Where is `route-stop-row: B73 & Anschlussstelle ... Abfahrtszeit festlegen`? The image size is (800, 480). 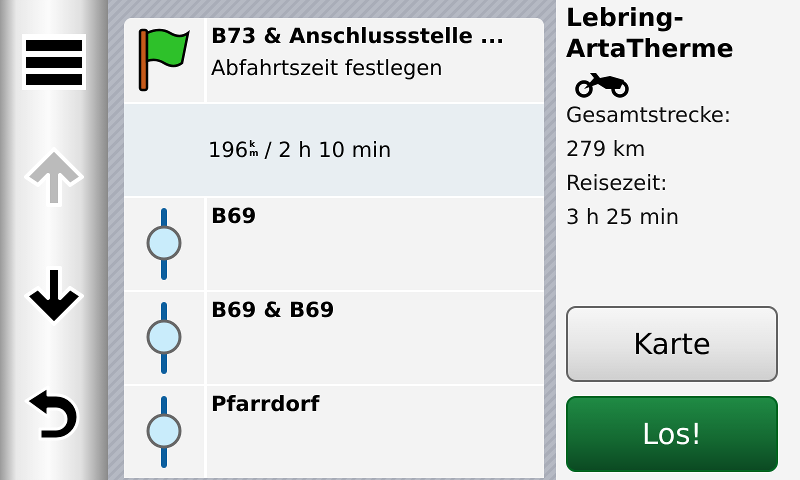
route-stop-row: B73 & Anschlussstelle ... Abfahrtszeit festlegen is located at coordinates (334, 60).